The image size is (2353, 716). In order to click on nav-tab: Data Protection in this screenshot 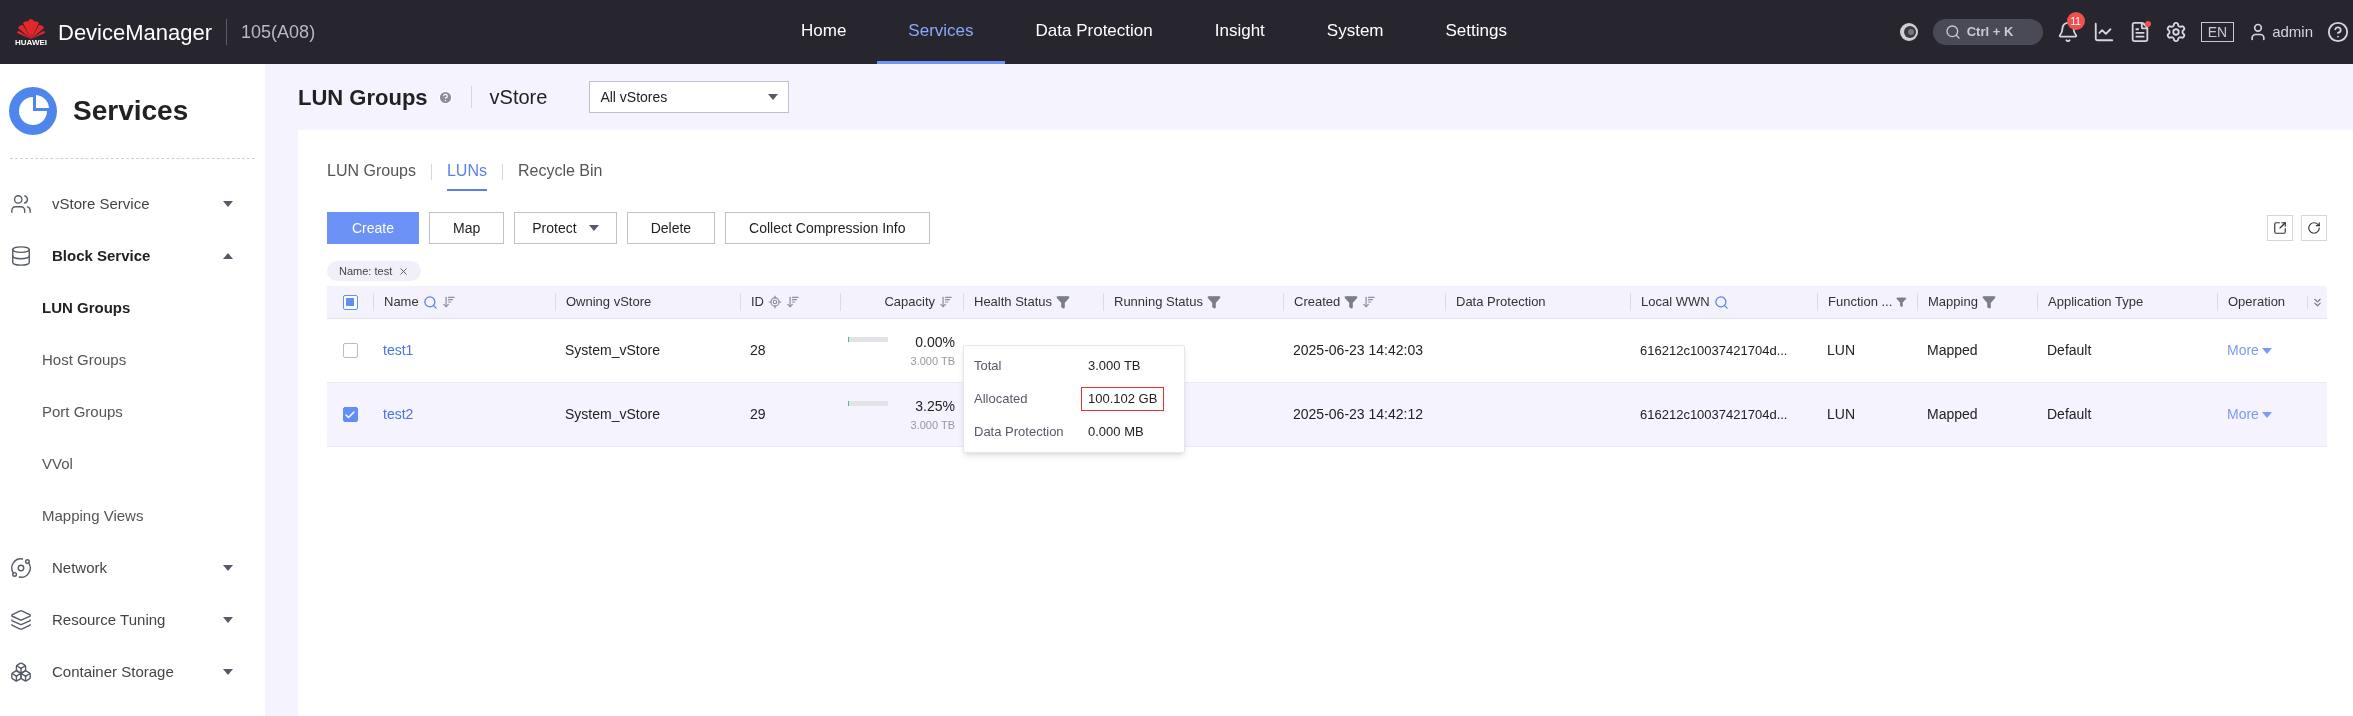, I will do `click(1094, 32)`.